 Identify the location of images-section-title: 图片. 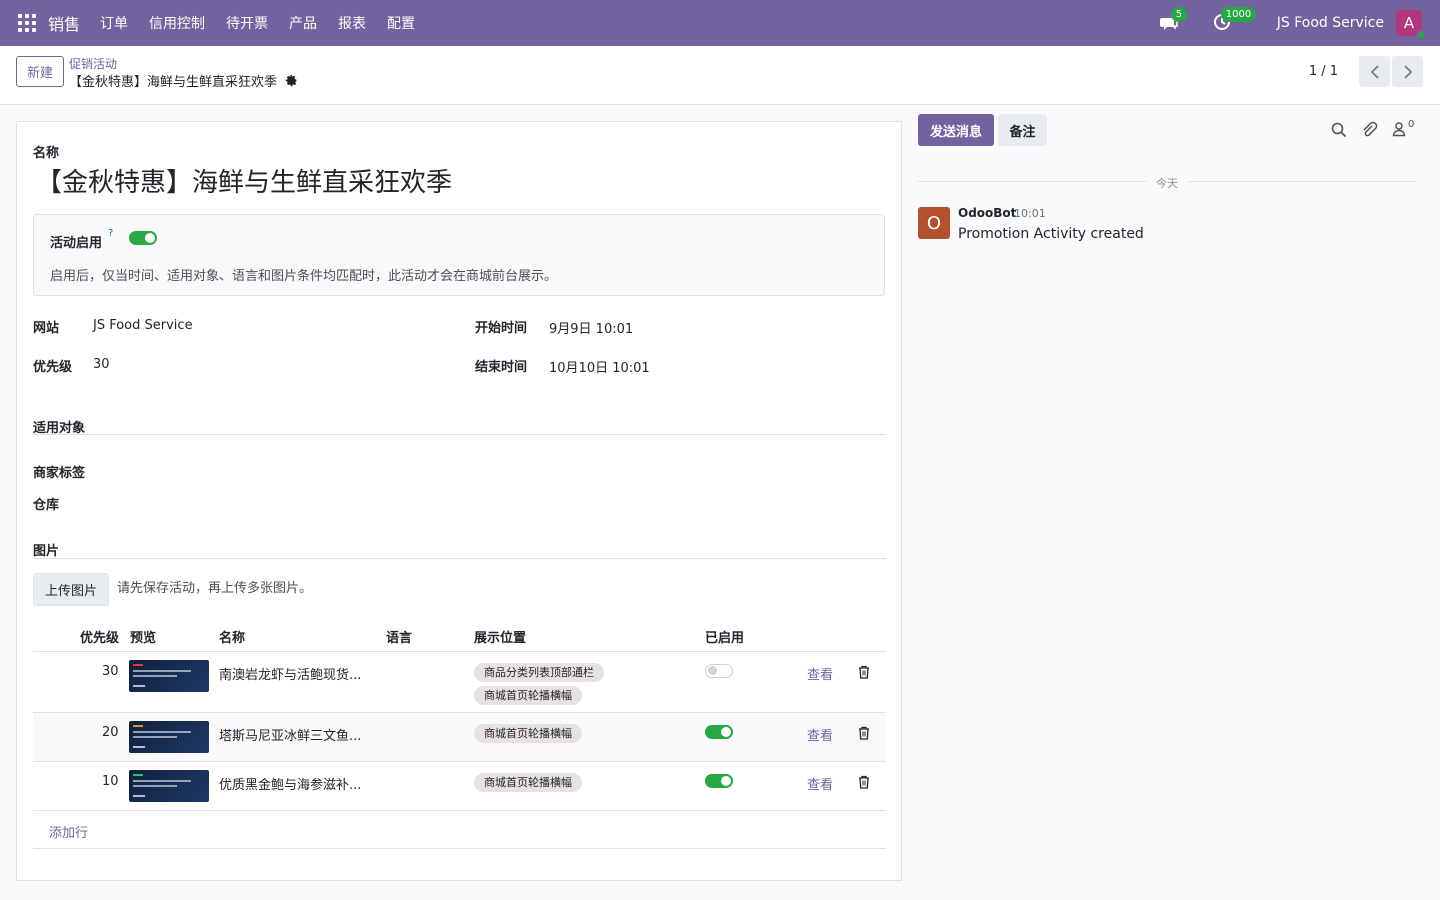
(46, 551).